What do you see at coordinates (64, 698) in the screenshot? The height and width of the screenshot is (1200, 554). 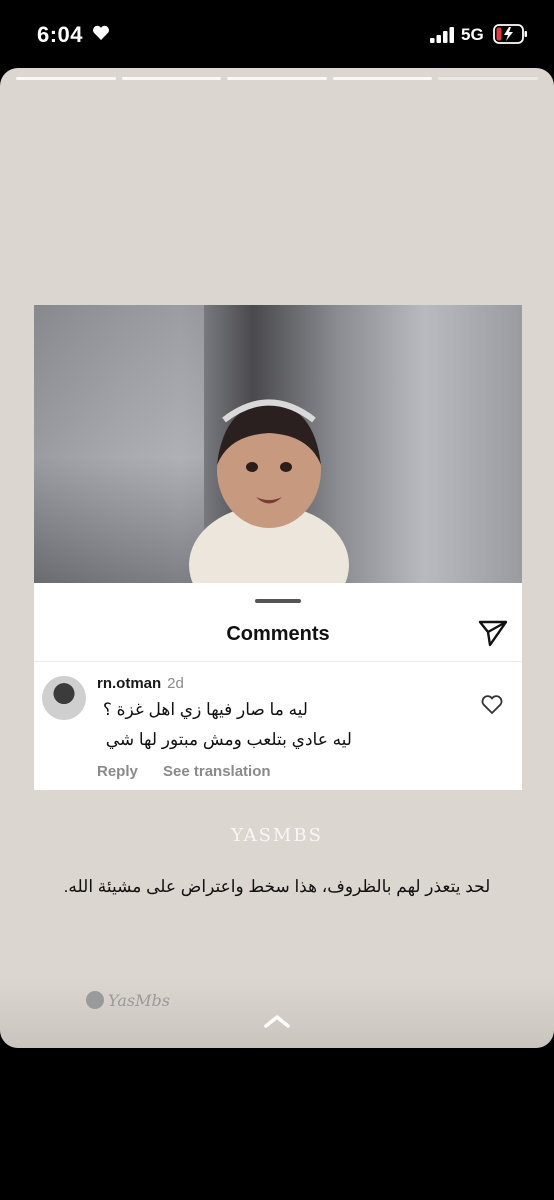 I see `avatar` at bounding box center [64, 698].